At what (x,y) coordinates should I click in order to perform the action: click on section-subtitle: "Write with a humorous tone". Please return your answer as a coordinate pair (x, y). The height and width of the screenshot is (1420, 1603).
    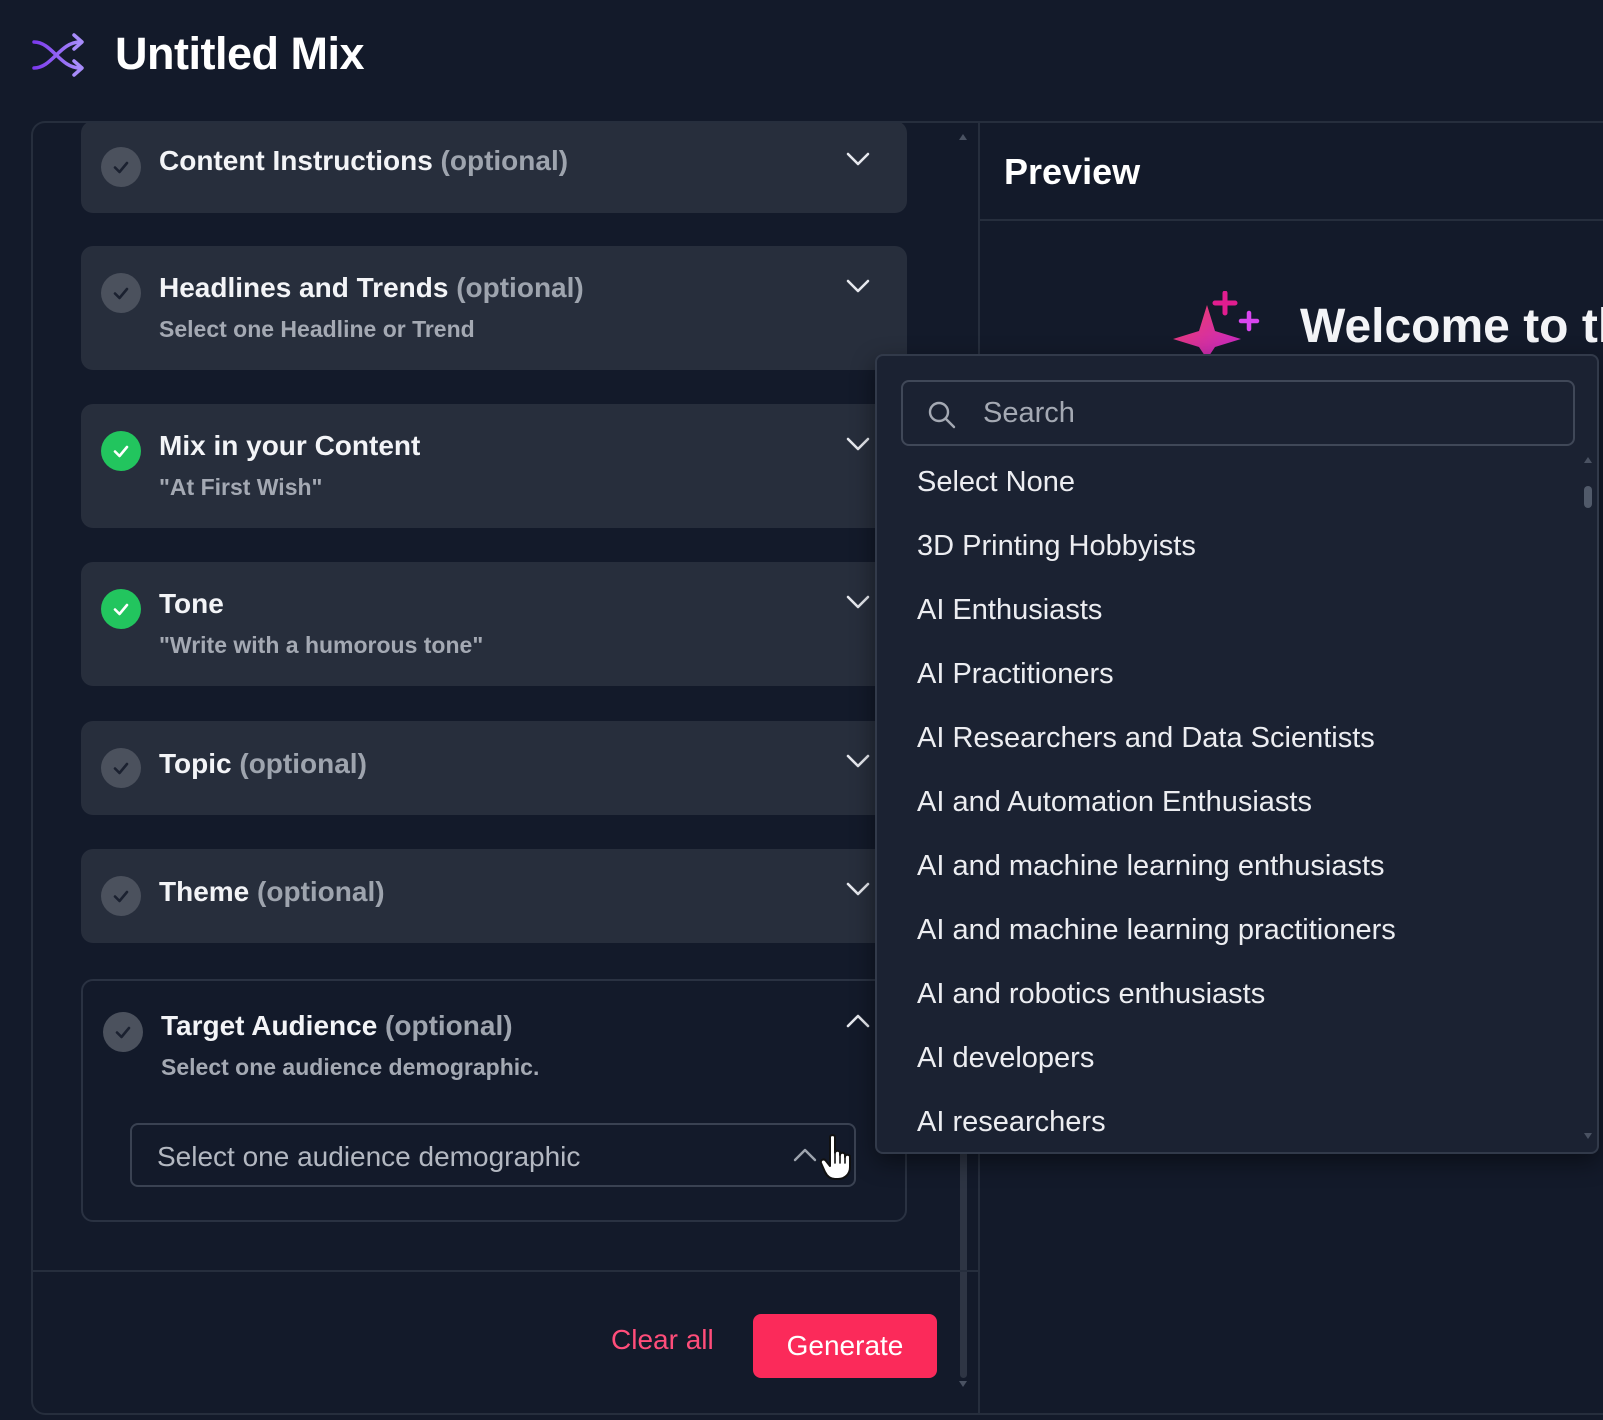
    Looking at the image, I should click on (321, 645).